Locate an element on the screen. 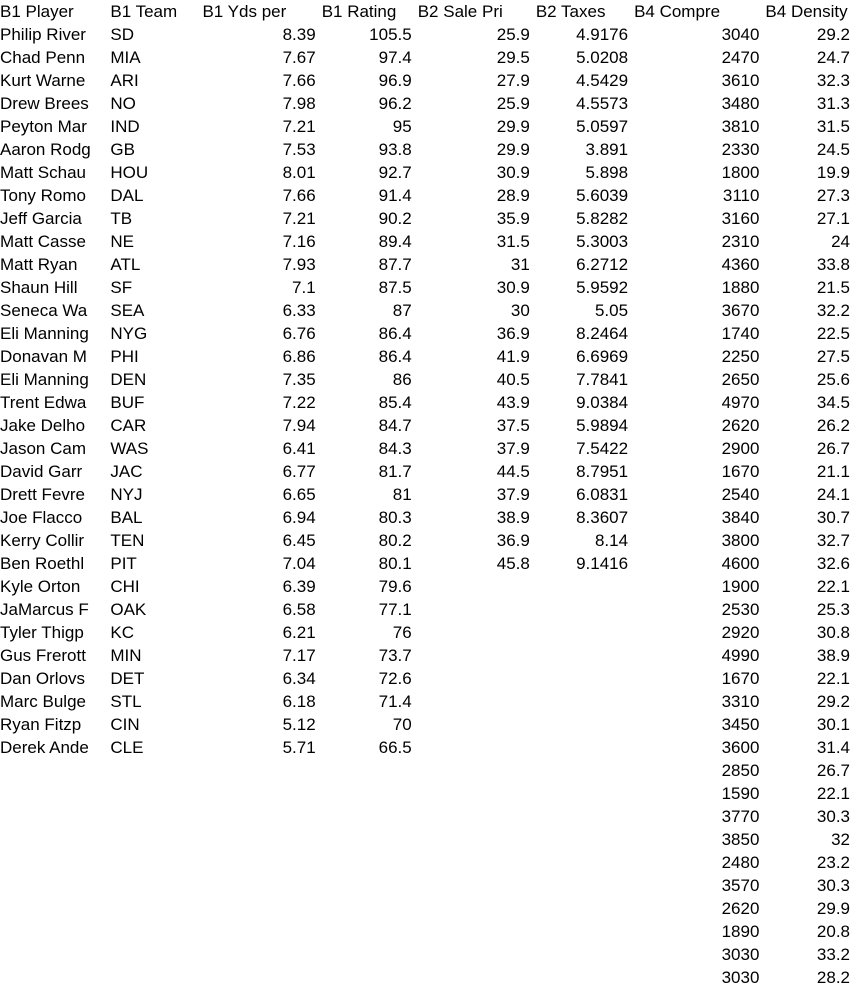  cell-yds-per: 7.35 is located at coordinates (256, 379).